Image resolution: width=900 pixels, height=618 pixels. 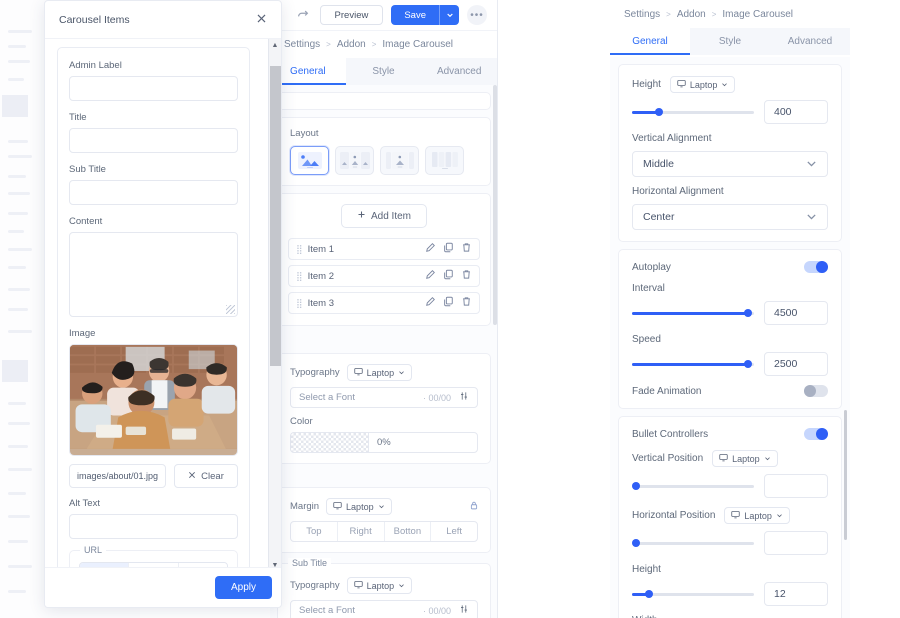 I want to click on bullet-height-value: 12, so click(x=796, y=594).